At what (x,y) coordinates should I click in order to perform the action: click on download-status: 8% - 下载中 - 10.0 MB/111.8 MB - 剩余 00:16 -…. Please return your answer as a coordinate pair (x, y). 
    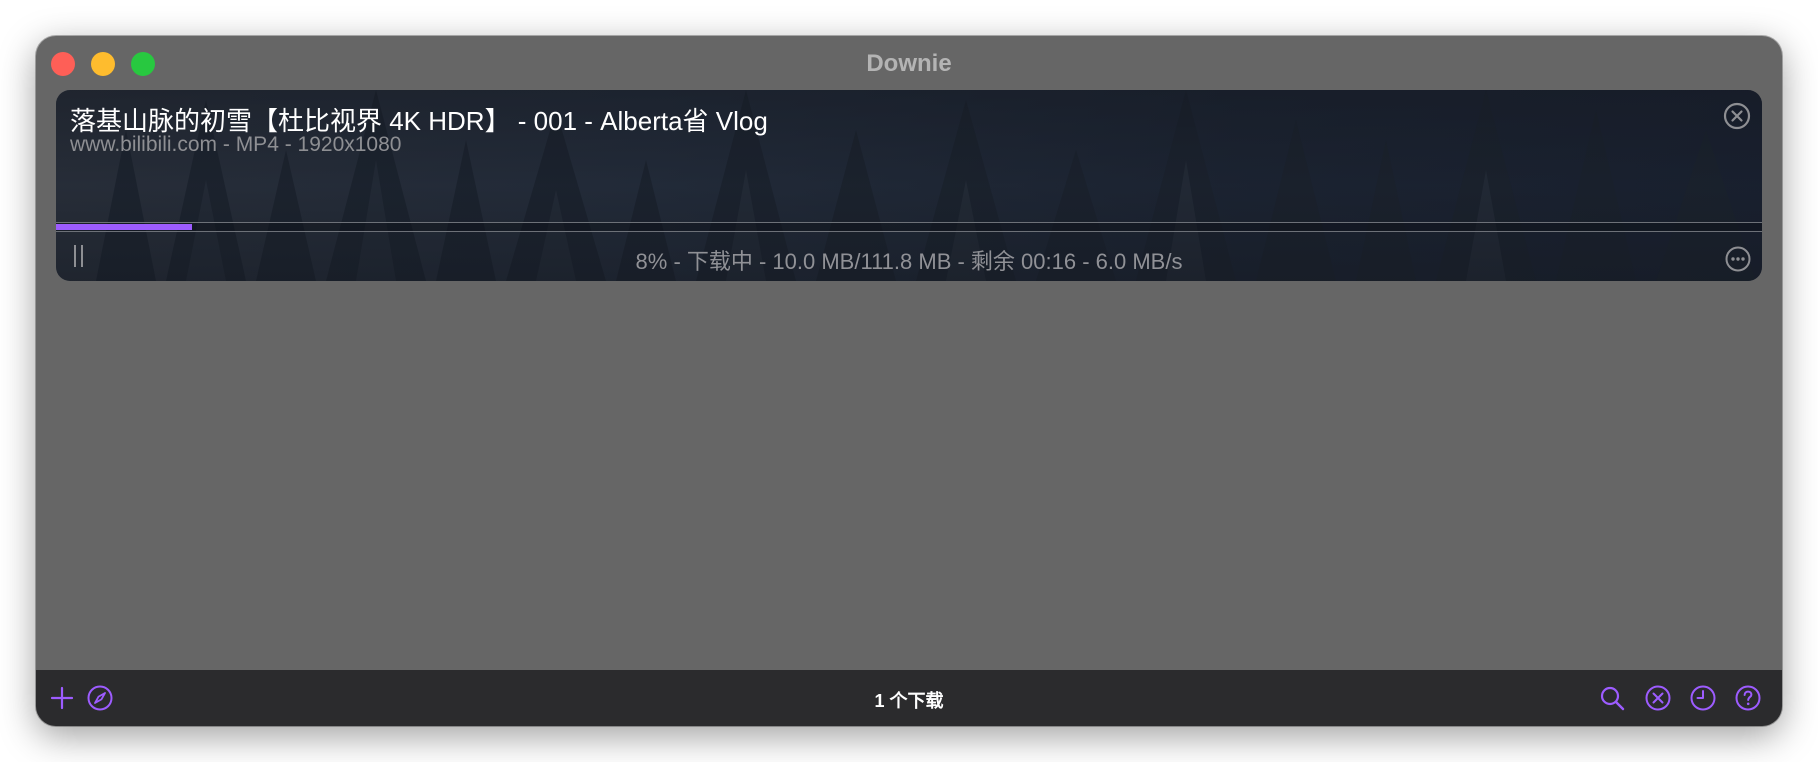
    Looking at the image, I should click on (909, 261).